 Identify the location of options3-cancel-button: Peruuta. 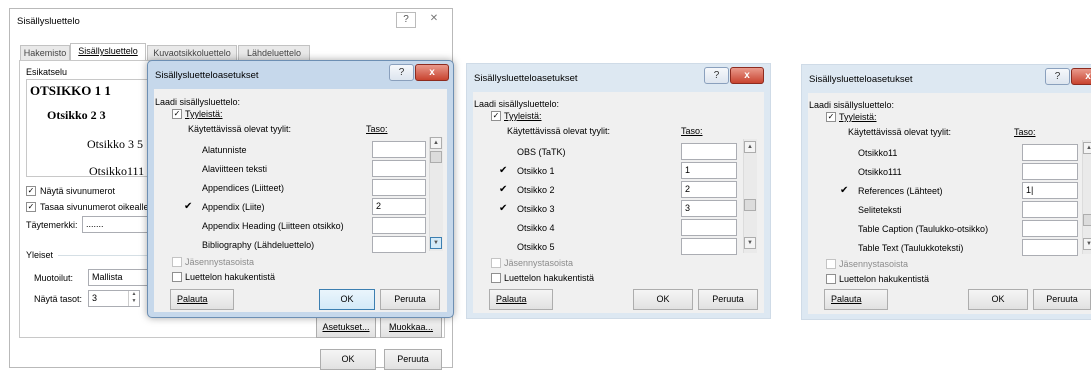
(1062, 299).